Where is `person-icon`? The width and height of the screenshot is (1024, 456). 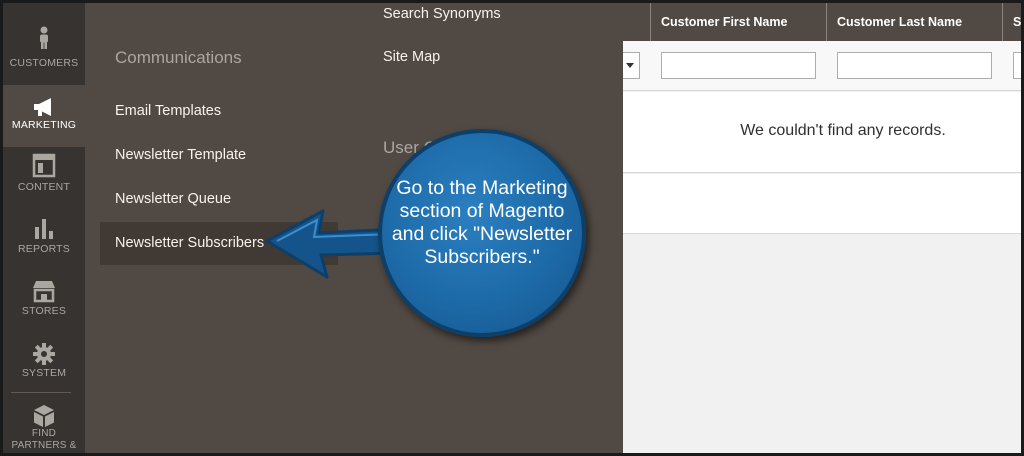
person-icon is located at coordinates (44, 38).